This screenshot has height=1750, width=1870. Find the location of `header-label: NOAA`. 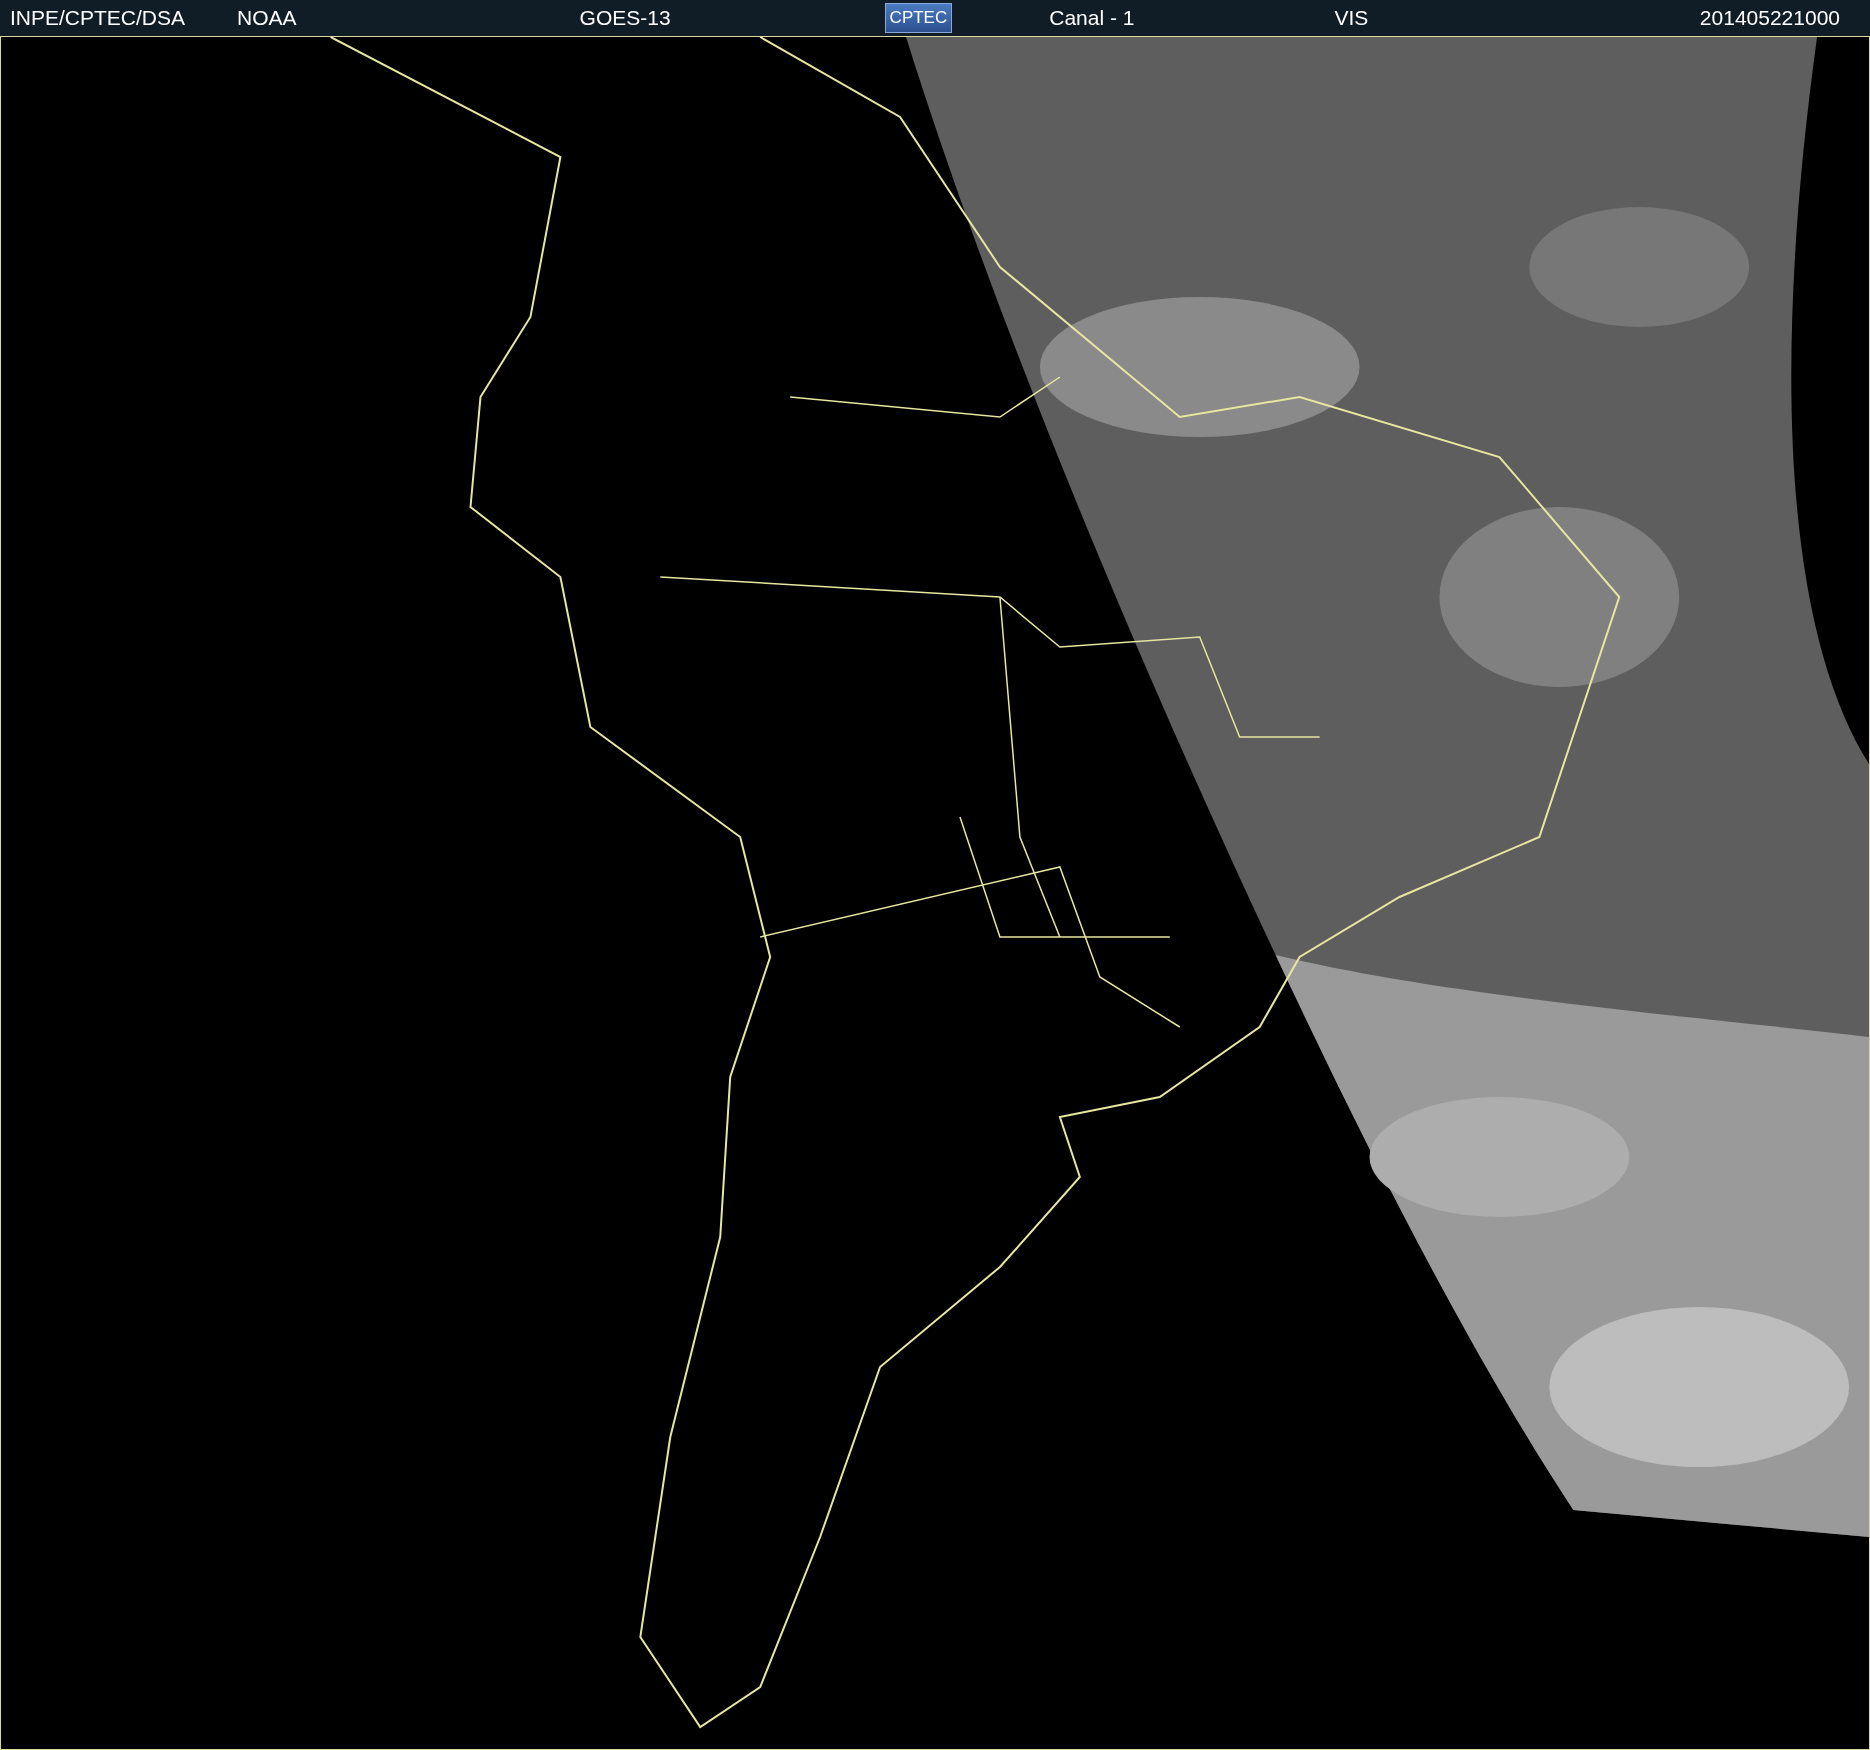

header-label: NOAA is located at coordinates (267, 18).